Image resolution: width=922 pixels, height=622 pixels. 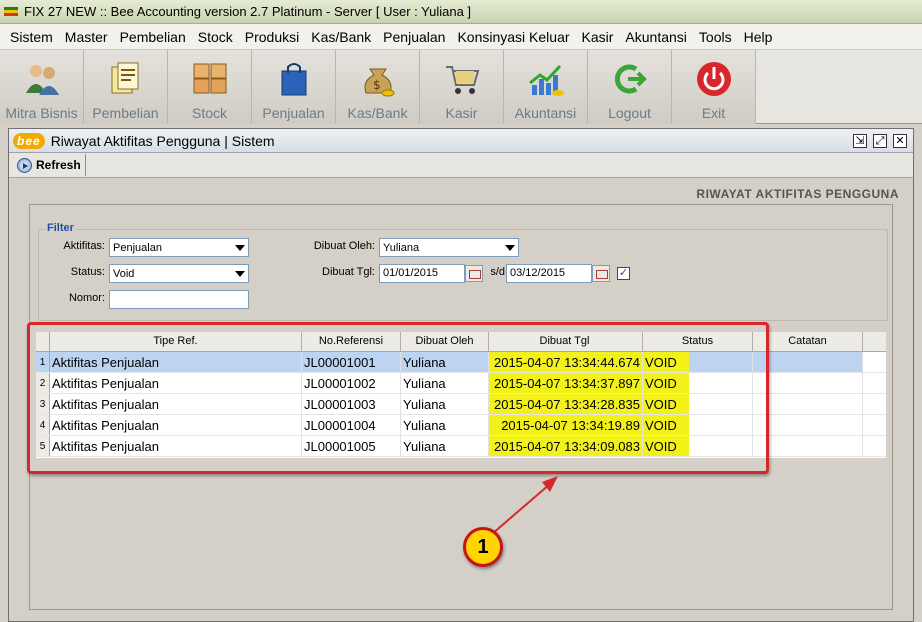 What do you see at coordinates (153, 37) in the screenshot?
I see `menu-pembelian: Pembelian` at bounding box center [153, 37].